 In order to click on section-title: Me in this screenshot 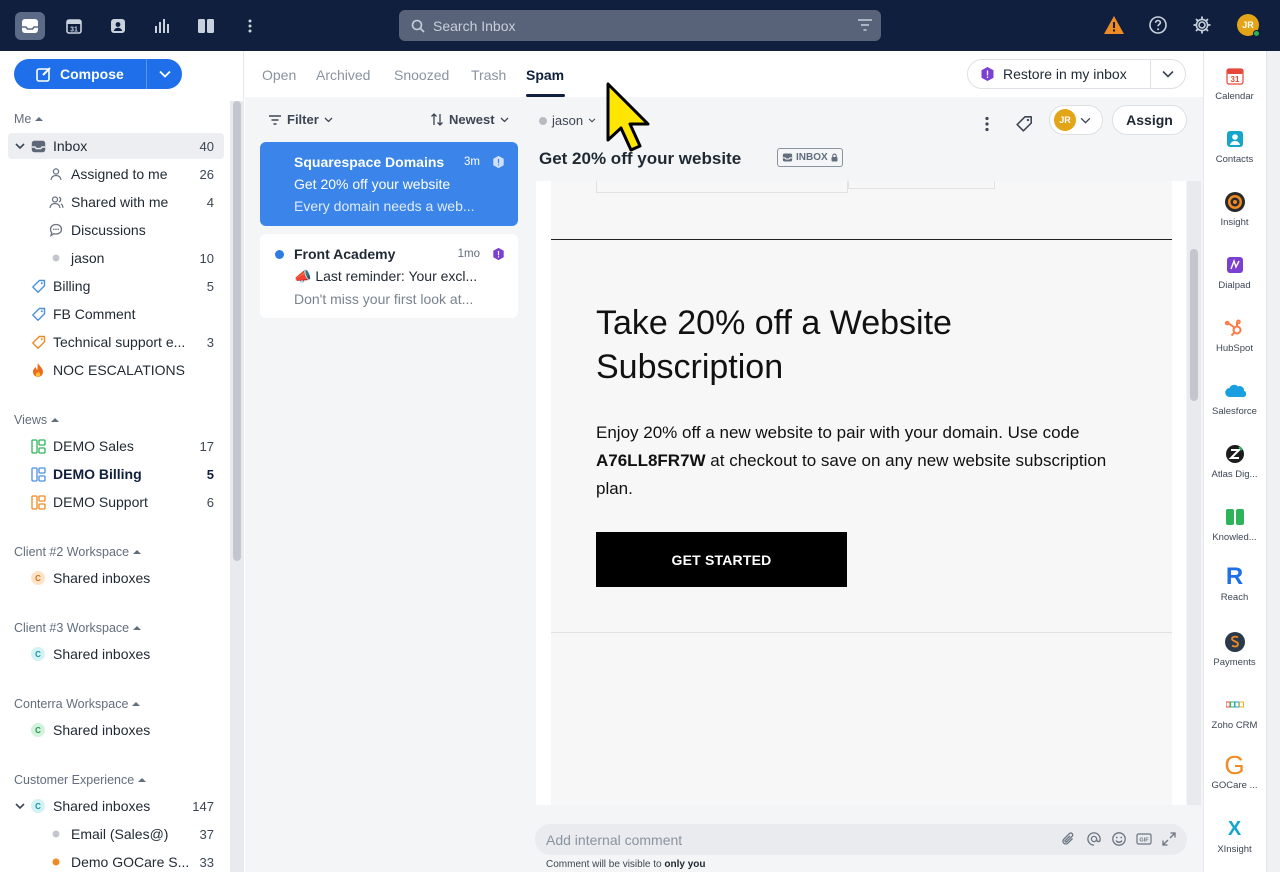, I will do `click(23, 119)`.